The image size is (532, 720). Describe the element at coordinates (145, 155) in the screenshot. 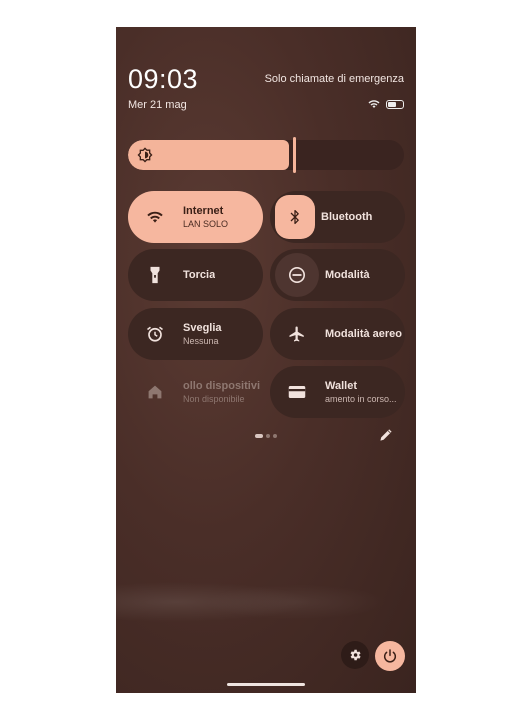

I see `brightness-auto-icon` at that location.